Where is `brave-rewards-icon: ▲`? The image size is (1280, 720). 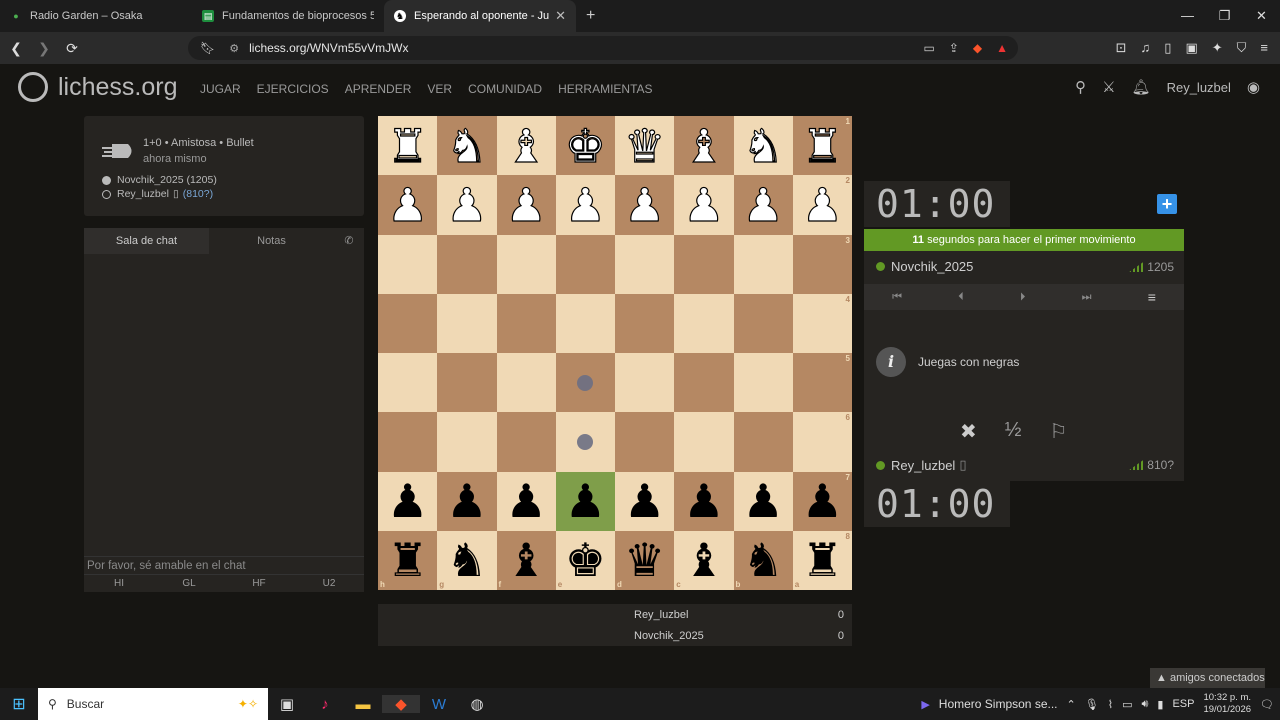
brave-rewards-icon: ▲ is located at coordinates (1002, 48).